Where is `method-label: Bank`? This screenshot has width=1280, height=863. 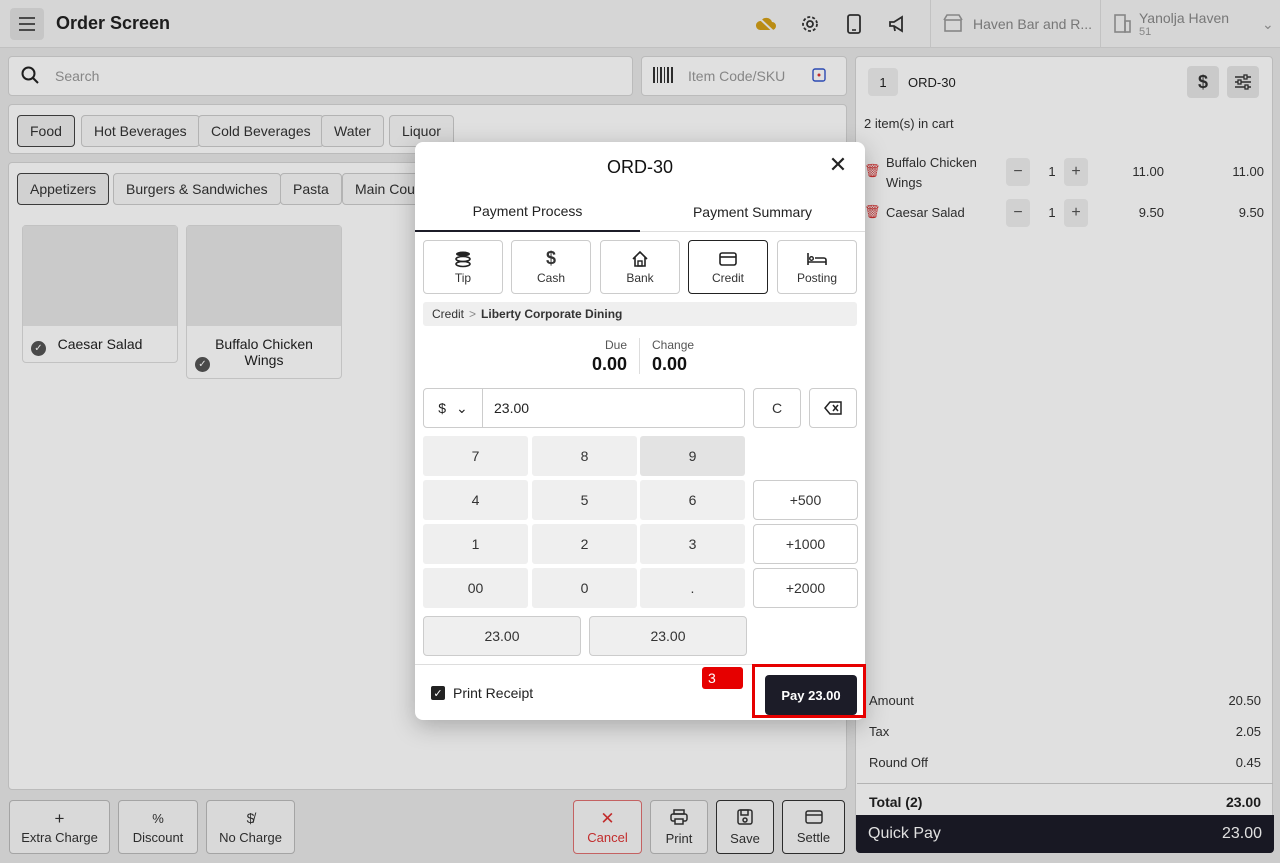
method-label: Bank is located at coordinates (640, 277).